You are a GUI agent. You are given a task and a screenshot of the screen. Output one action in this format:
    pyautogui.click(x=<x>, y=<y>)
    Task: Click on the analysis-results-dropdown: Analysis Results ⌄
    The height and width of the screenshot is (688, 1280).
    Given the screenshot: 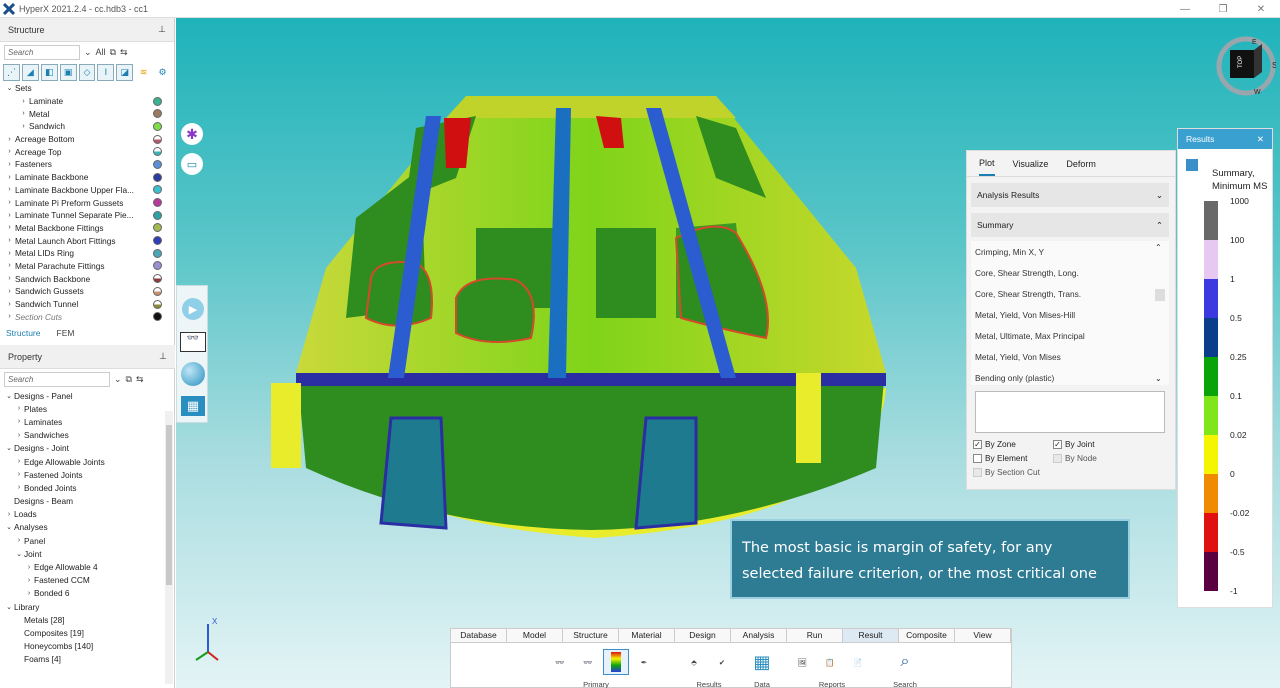 What is the action you would take?
    pyautogui.click(x=1070, y=195)
    